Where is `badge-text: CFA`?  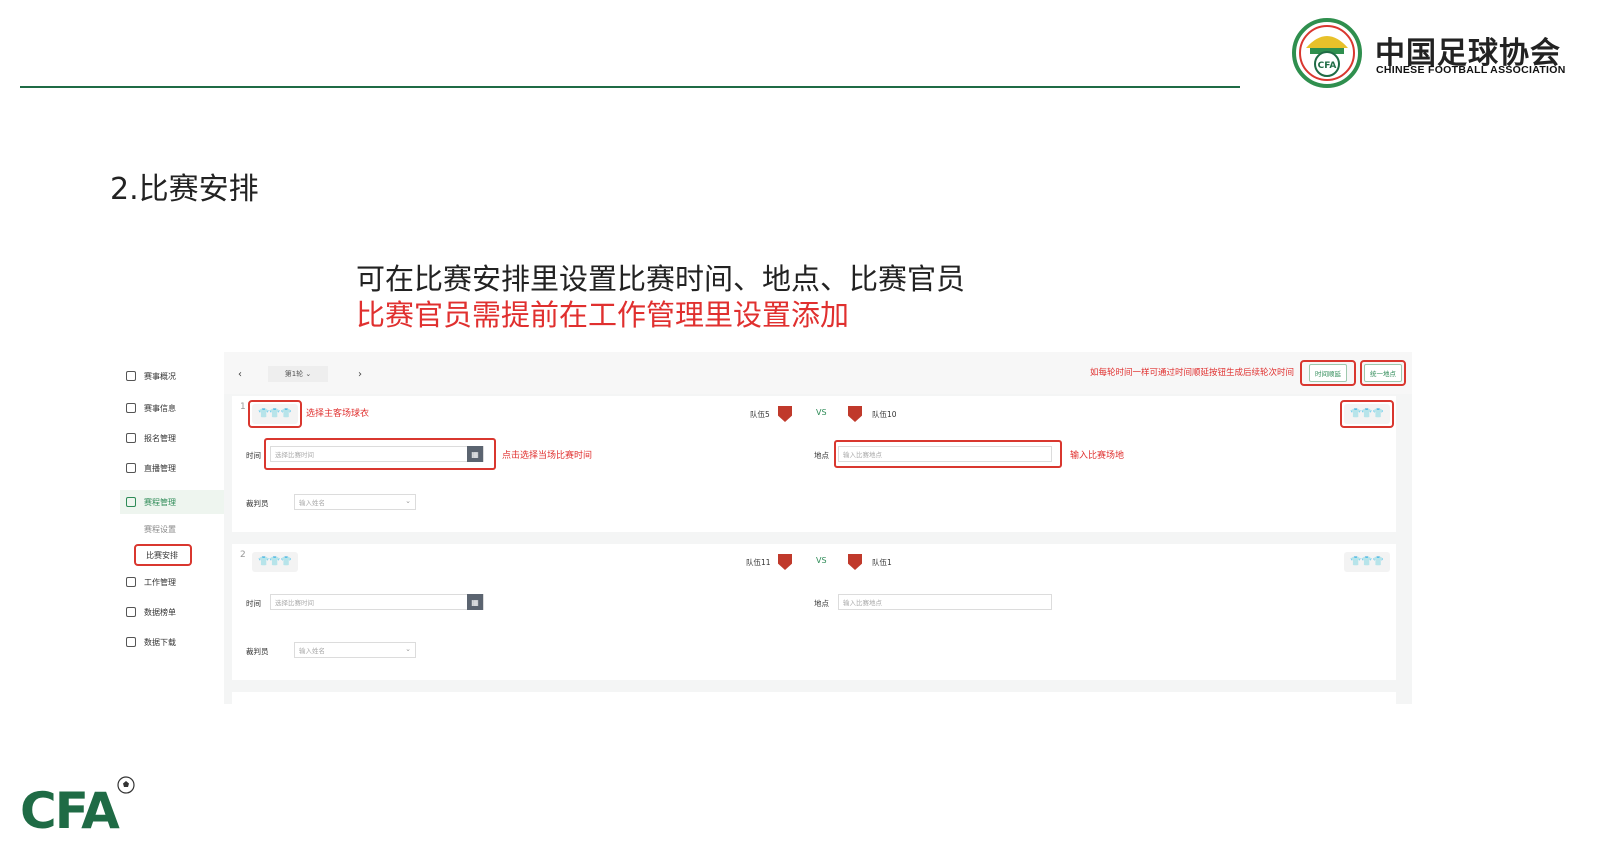 badge-text: CFA is located at coordinates (1327, 66).